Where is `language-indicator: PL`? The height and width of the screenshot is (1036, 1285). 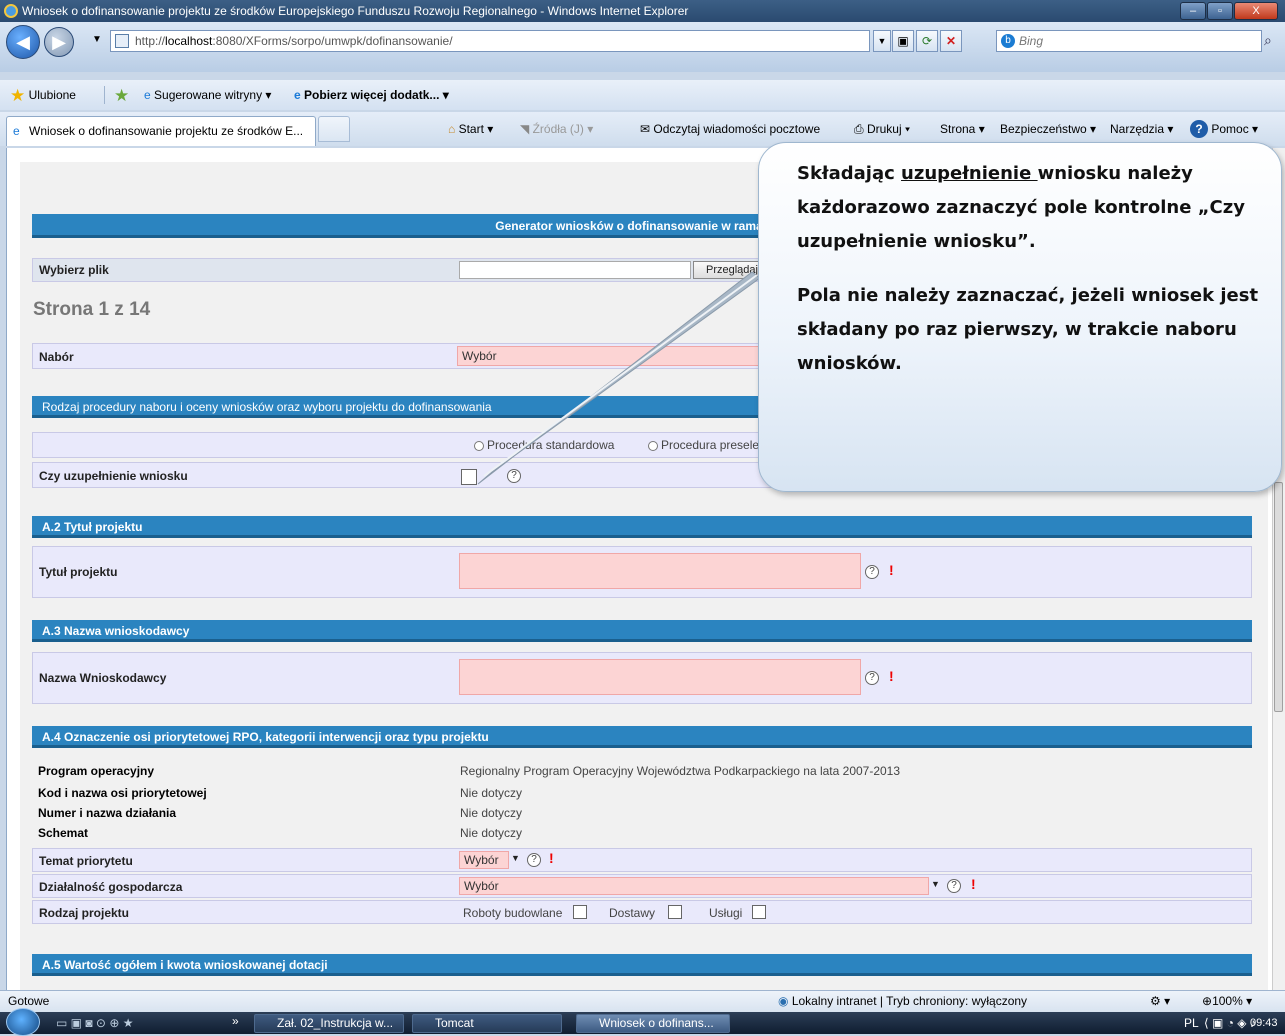 language-indicator: PL is located at coordinates (1191, 1023).